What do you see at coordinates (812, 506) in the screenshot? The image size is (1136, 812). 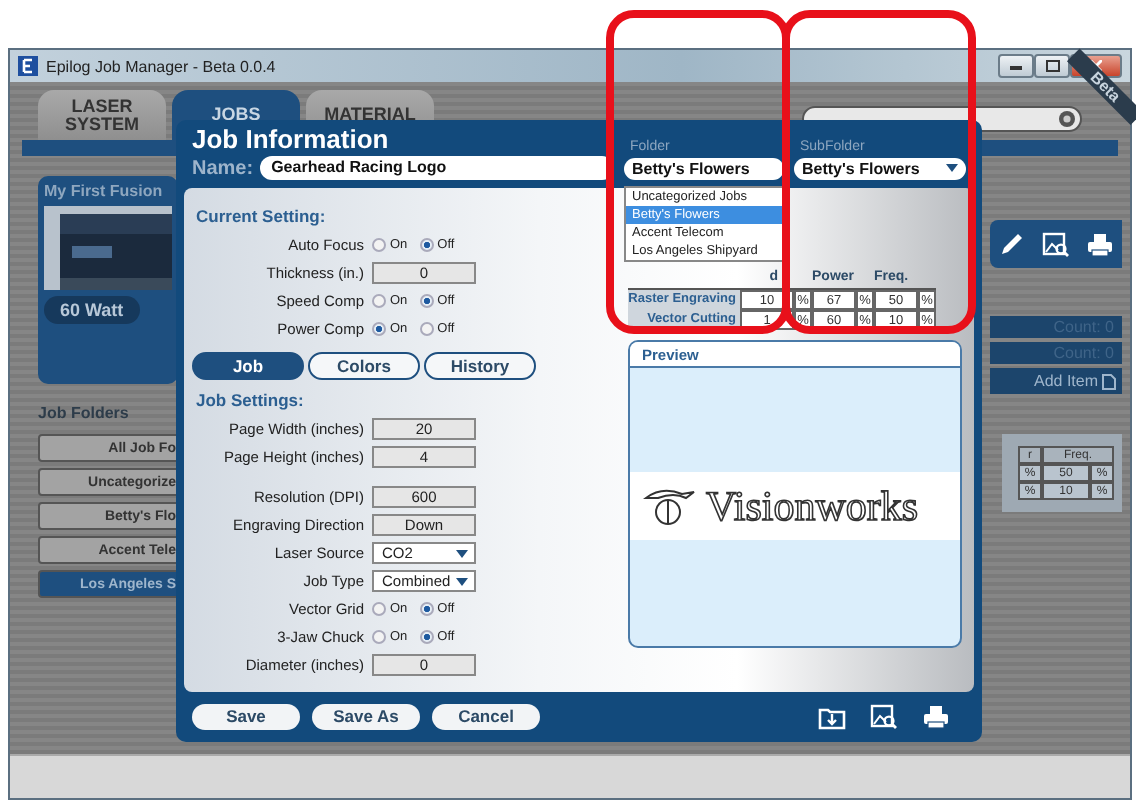 I see `logo-text: Visionworks` at bounding box center [812, 506].